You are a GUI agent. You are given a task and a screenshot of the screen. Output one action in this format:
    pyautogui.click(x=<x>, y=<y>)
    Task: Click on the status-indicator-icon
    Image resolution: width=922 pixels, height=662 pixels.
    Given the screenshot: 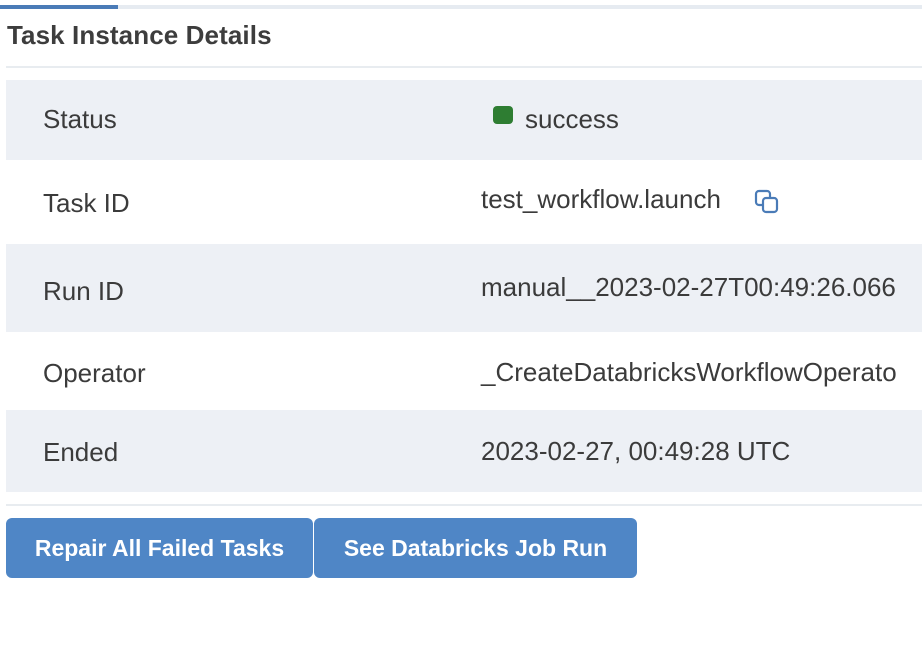 What is the action you would take?
    pyautogui.click(x=503, y=115)
    